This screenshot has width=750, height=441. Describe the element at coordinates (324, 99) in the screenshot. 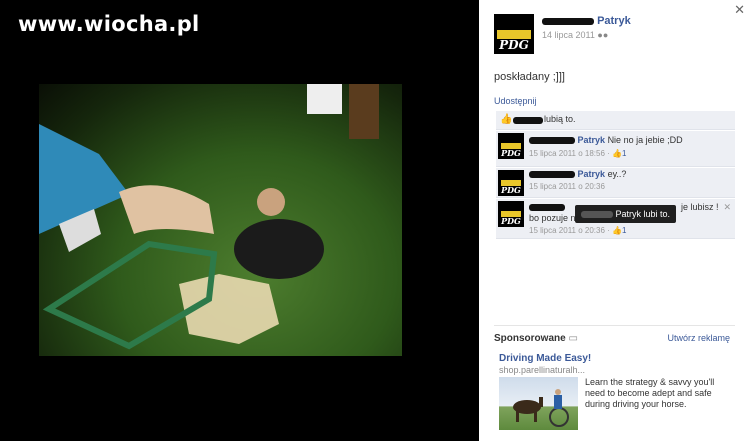

I see `bucket-shape` at that location.